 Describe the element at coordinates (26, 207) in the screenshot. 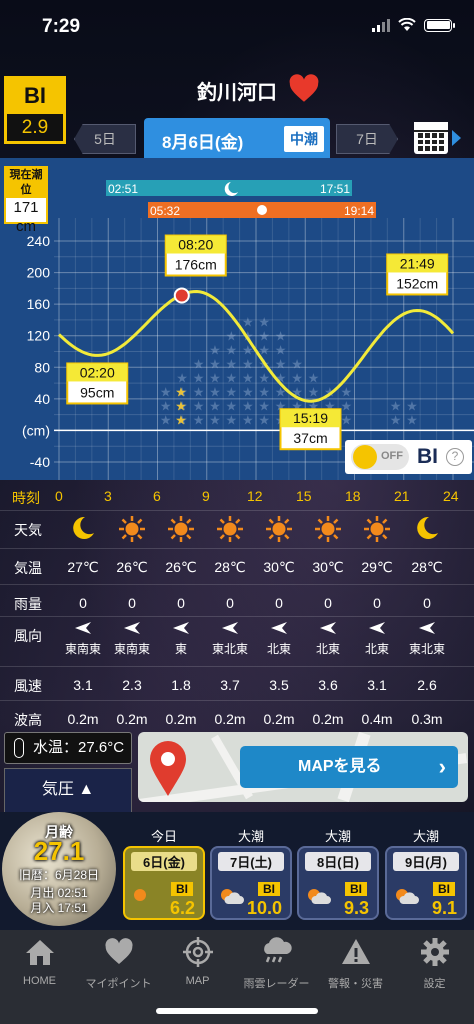

I see `current-tide-value: 171` at that location.